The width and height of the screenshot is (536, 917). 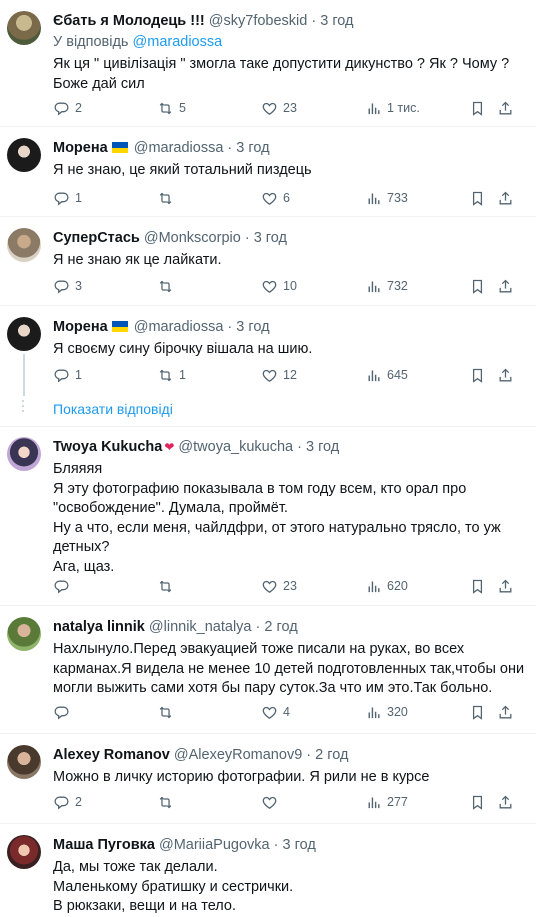 What do you see at coordinates (272, 802) in the screenshot?
I see `like-button` at bounding box center [272, 802].